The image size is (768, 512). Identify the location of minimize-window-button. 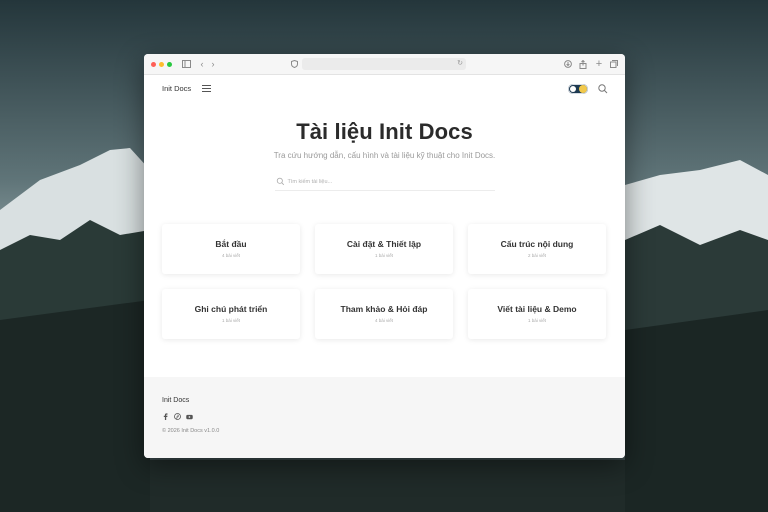
(161, 64).